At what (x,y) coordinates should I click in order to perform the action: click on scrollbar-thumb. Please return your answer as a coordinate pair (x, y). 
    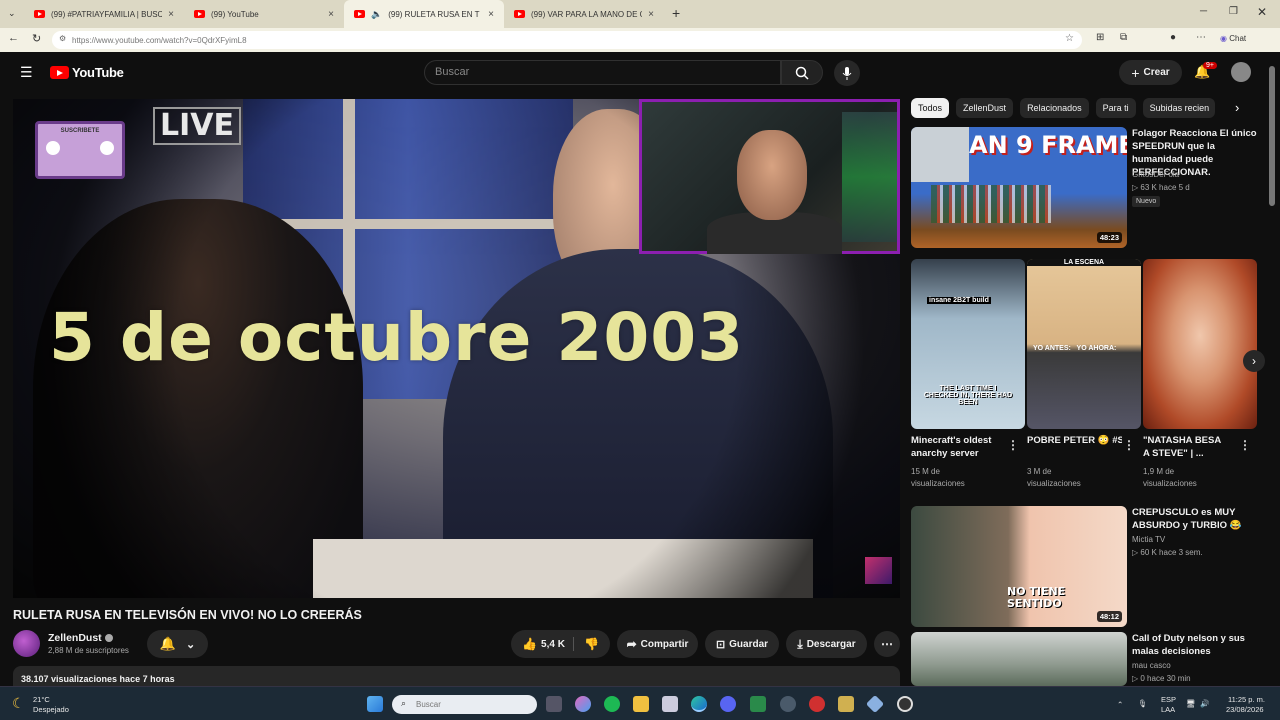
    Looking at the image, I should click on (1272, 136).